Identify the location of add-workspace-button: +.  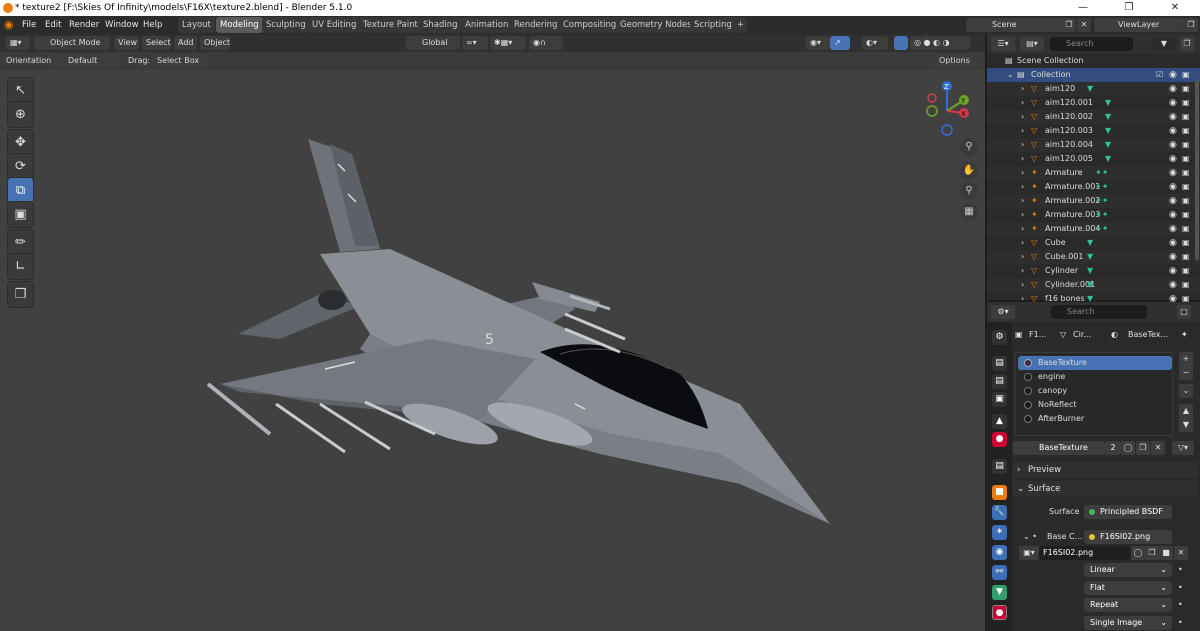
(741, 25).